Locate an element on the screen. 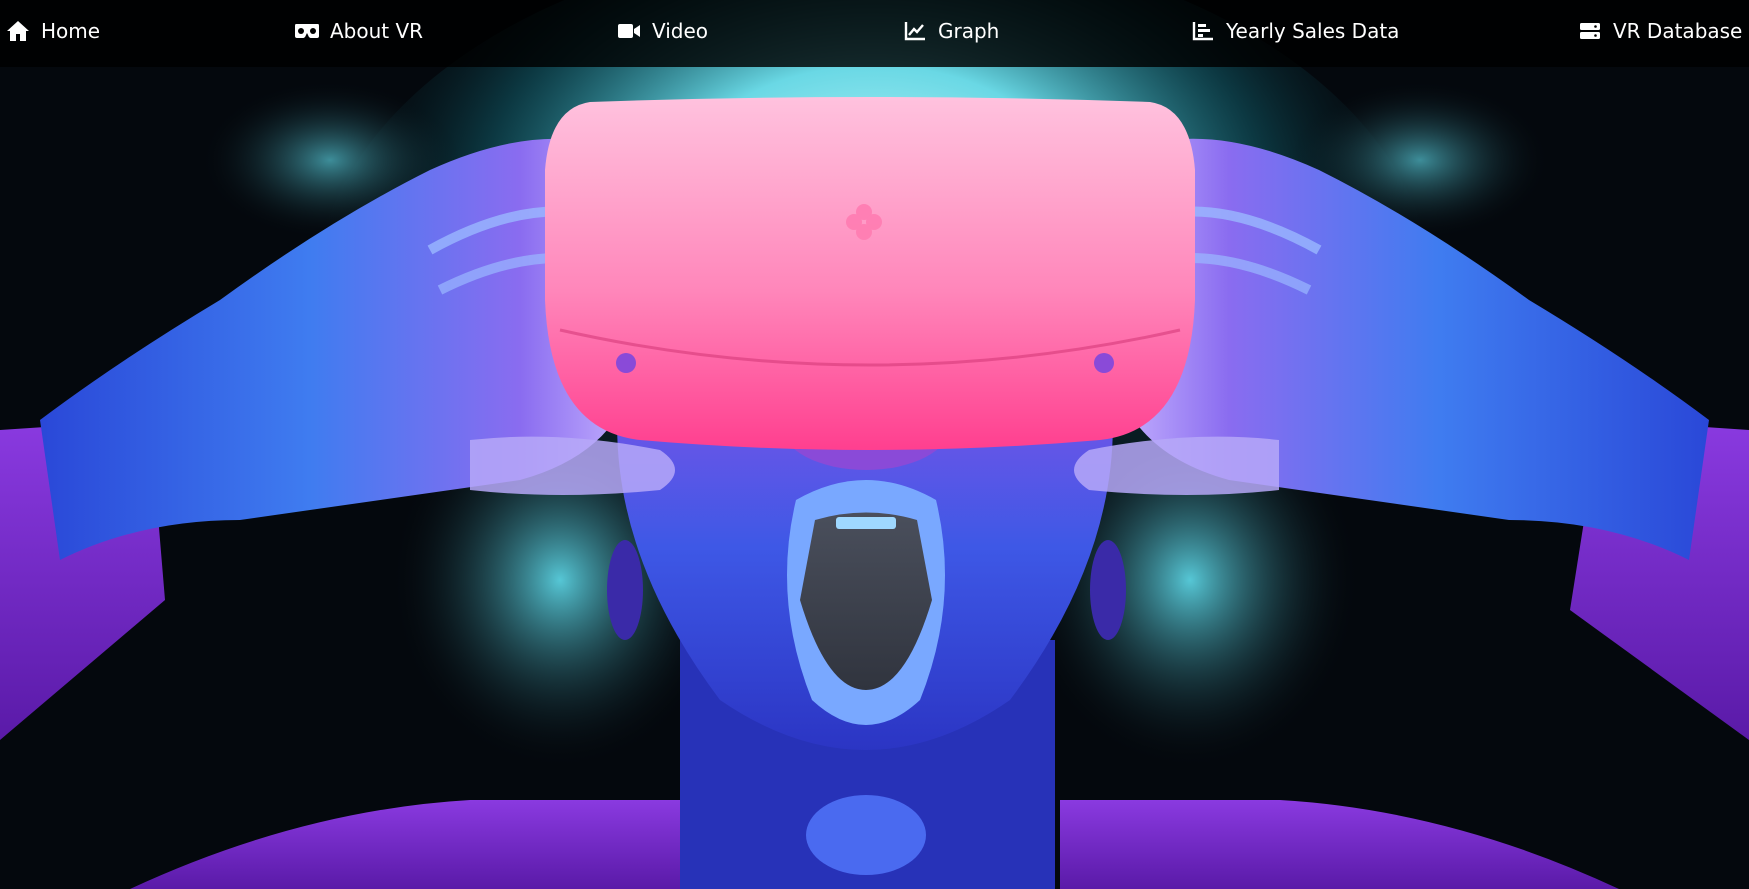 The height and width of the screenshot is (889, 1749). nav-yearly-sales-link: Yearly Sales Data is located at coordinates (1294, 31).